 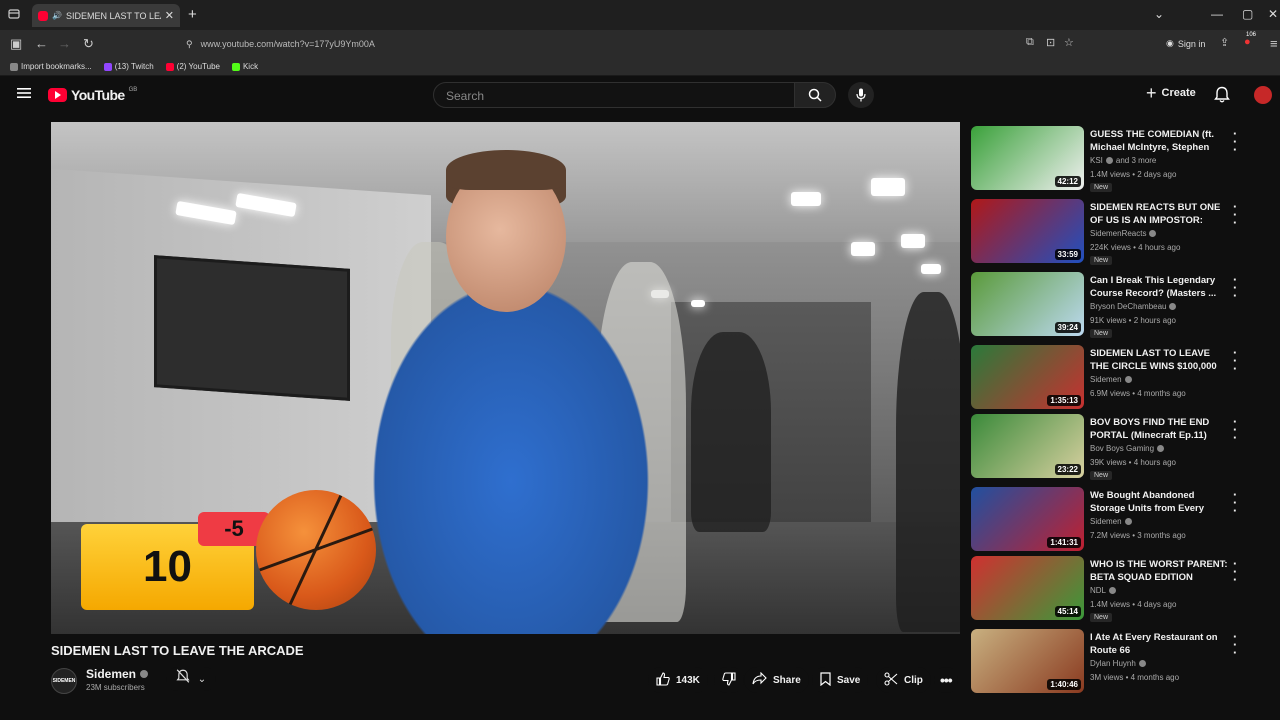 What do you see at coordinates (840, 680) in the screenshot?
I see `save-button: Save` at bounding box center [840, 680].